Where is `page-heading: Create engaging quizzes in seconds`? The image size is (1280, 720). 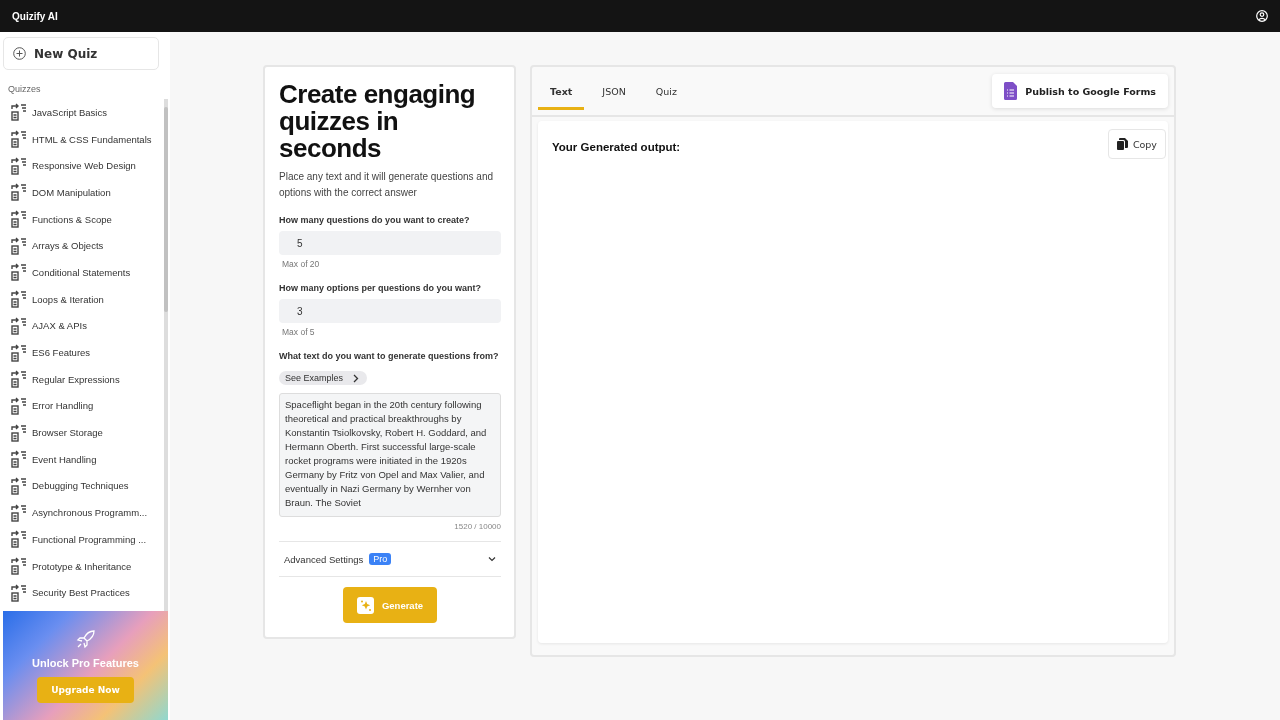
page-heading: Create engaging quizzes in seconds is located at coordinates (378, 121).